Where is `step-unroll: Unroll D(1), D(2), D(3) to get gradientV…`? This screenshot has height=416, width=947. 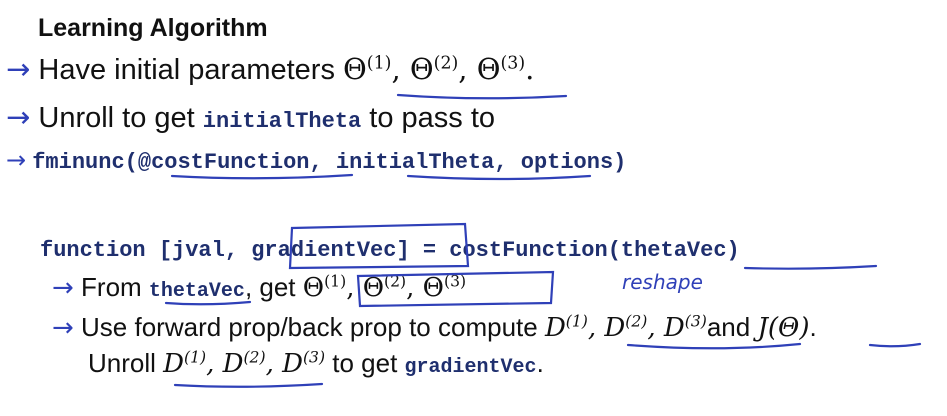 step-unroll: Unroll D(1), D(2), D(3) to get gradientV… is located at coordinates (316, 363).